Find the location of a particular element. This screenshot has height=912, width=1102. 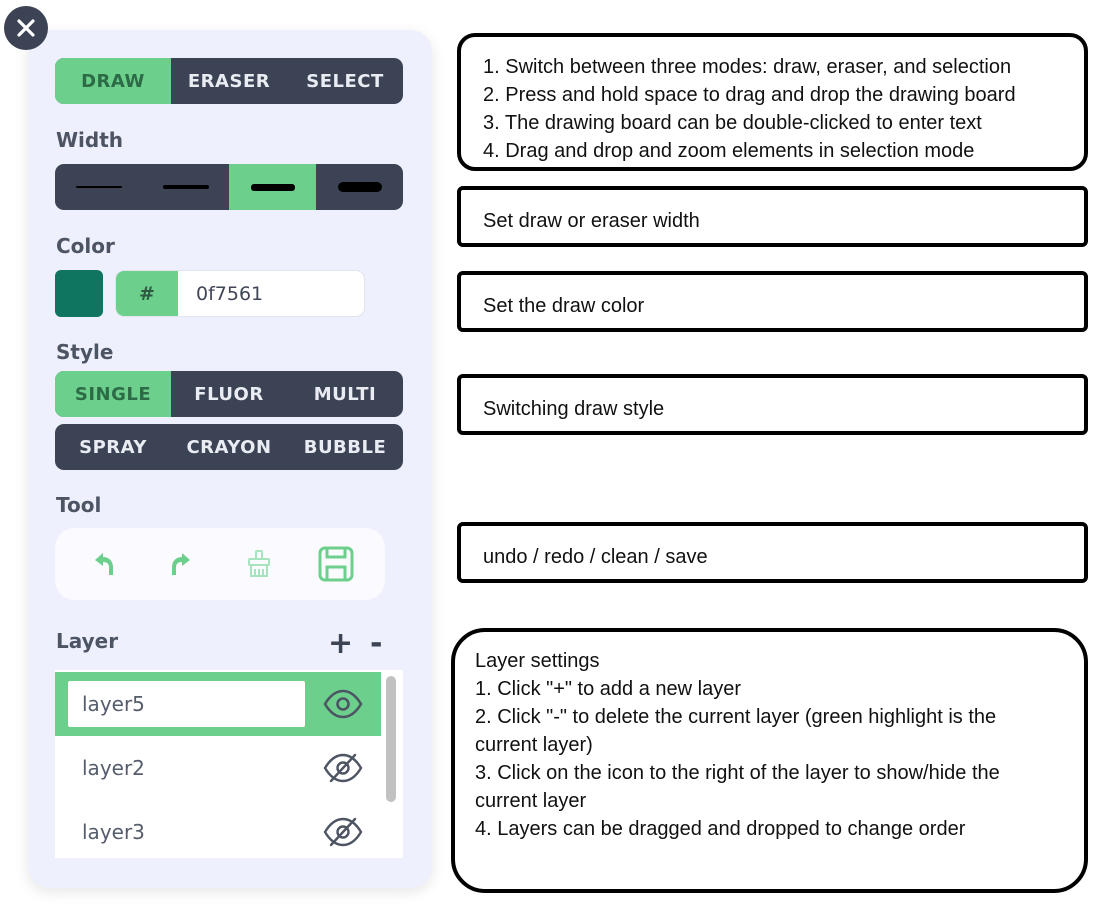

tool-bar is located at coordinates (220, 564).